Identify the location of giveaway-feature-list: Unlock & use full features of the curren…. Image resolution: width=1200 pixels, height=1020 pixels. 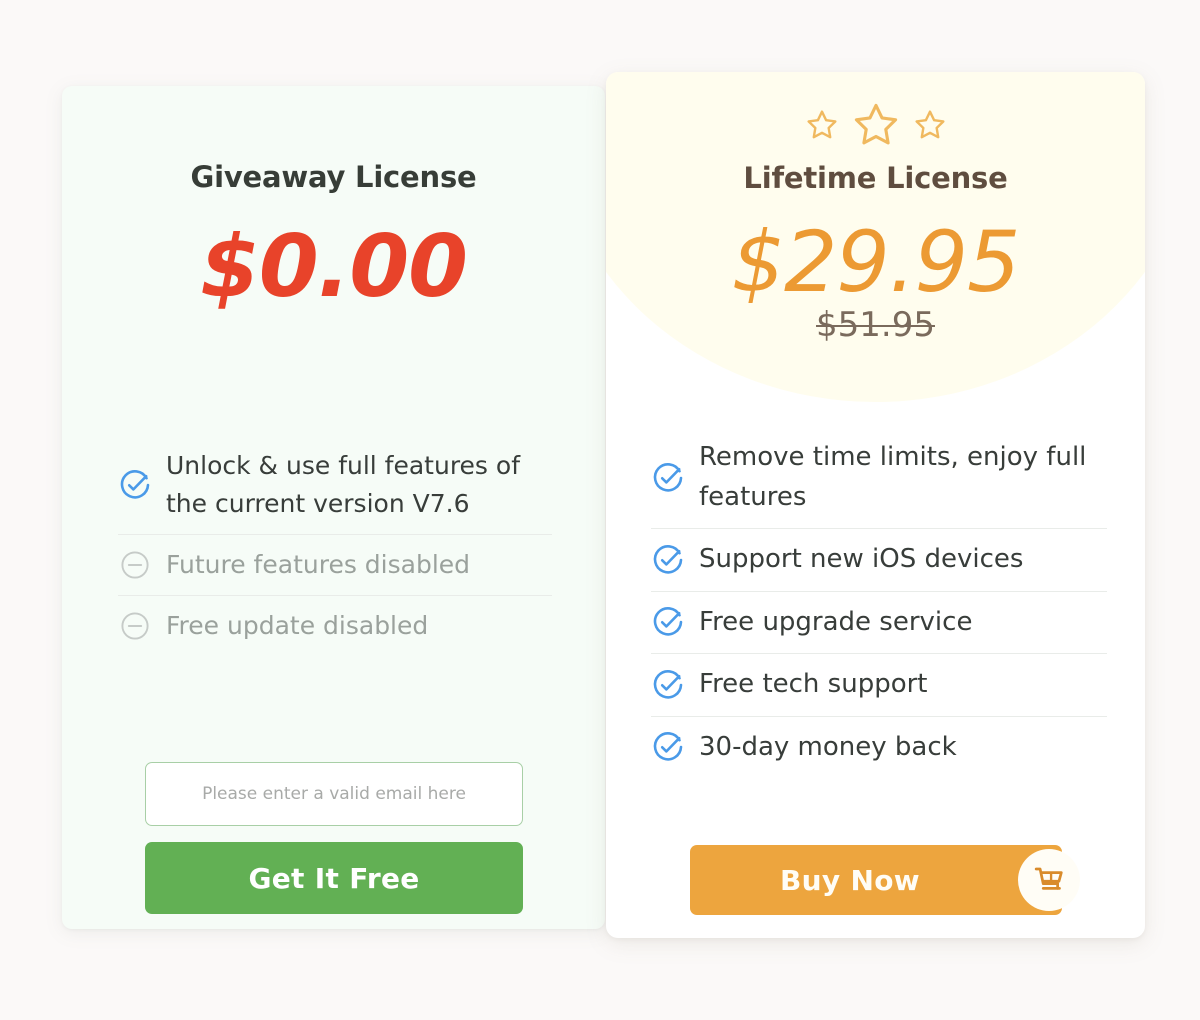
(335, 546).